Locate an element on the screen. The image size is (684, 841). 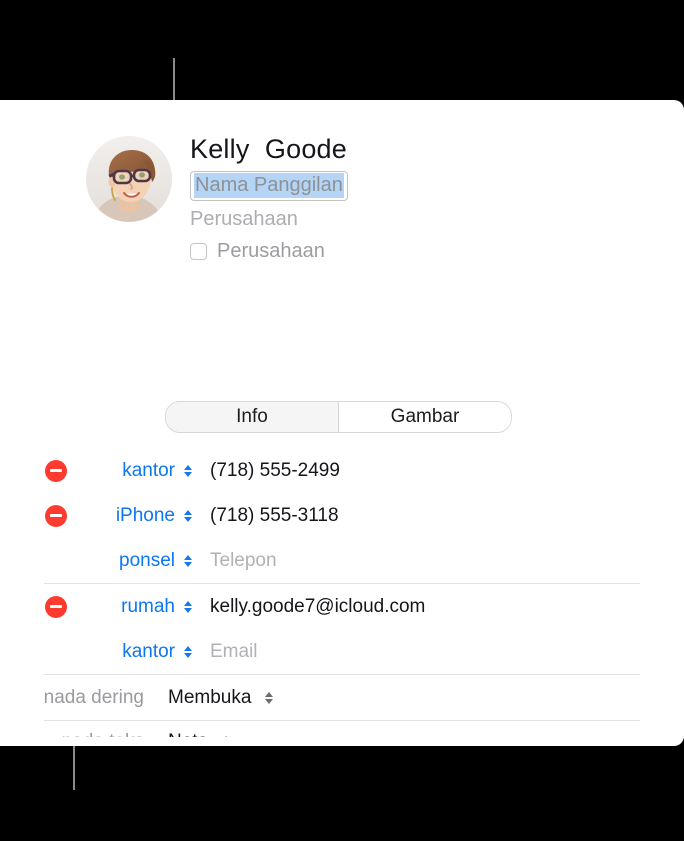
table-row: rumah kelly.goode7@icloud.com is located at coordinates (342, 606).